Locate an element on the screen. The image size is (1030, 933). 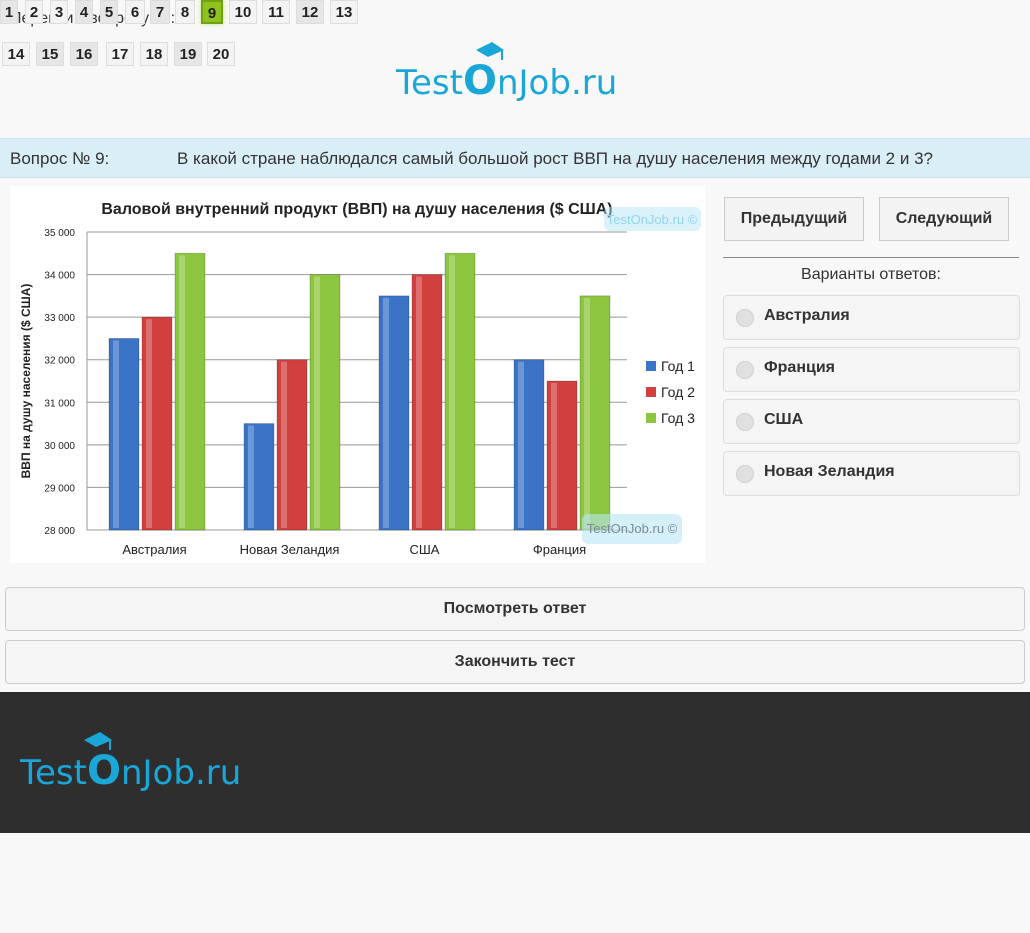
legend-label-2: Год 2 is located at coordinates (678, 392).